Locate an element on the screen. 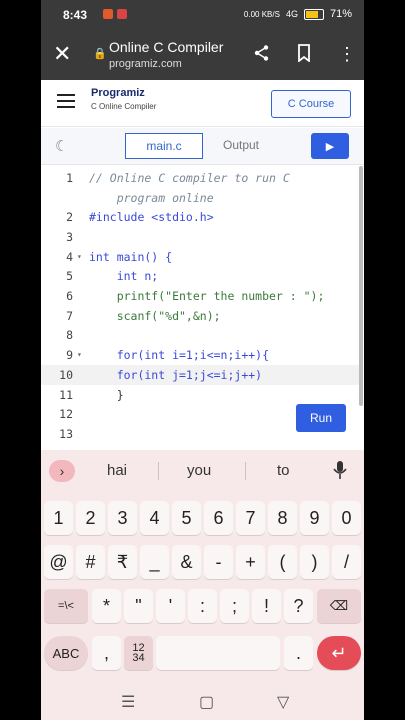  key-period: . is located at coordinates (298, 653).